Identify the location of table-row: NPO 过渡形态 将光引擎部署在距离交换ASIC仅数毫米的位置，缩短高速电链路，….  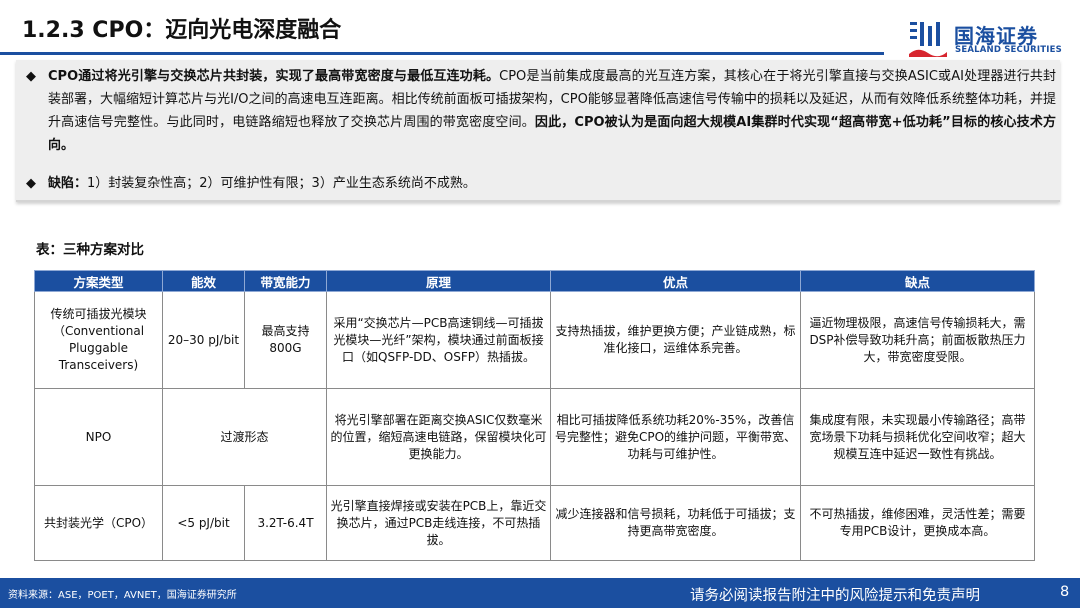
(534, 437).